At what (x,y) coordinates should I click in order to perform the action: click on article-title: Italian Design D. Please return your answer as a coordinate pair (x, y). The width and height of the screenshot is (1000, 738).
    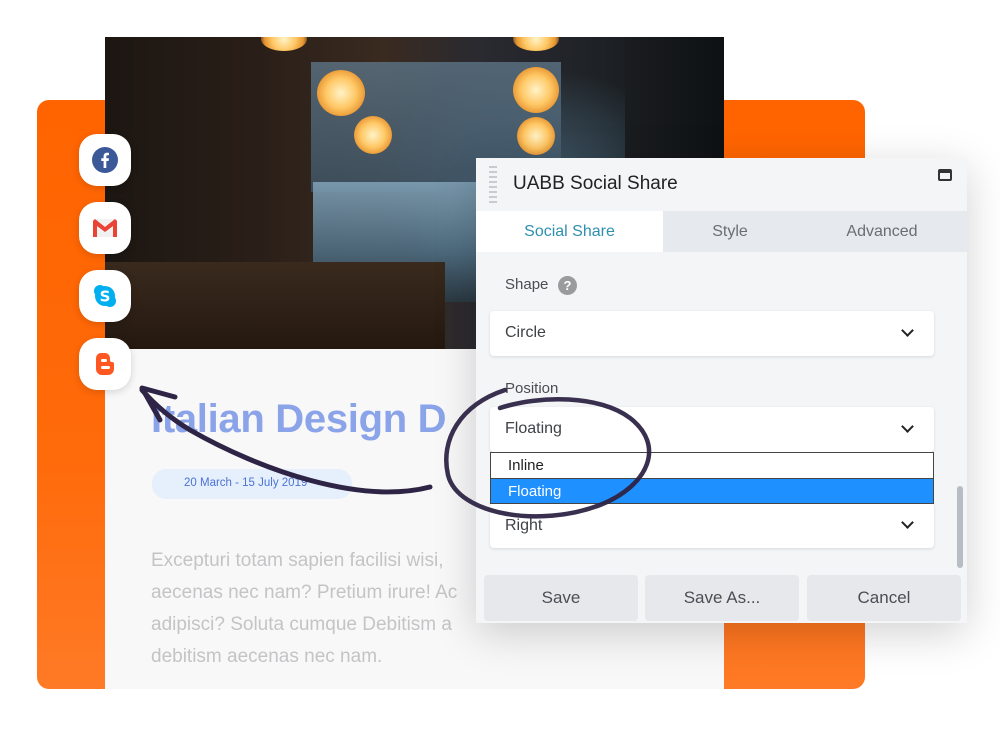
    Looking at the image, I should click on (299, 419).